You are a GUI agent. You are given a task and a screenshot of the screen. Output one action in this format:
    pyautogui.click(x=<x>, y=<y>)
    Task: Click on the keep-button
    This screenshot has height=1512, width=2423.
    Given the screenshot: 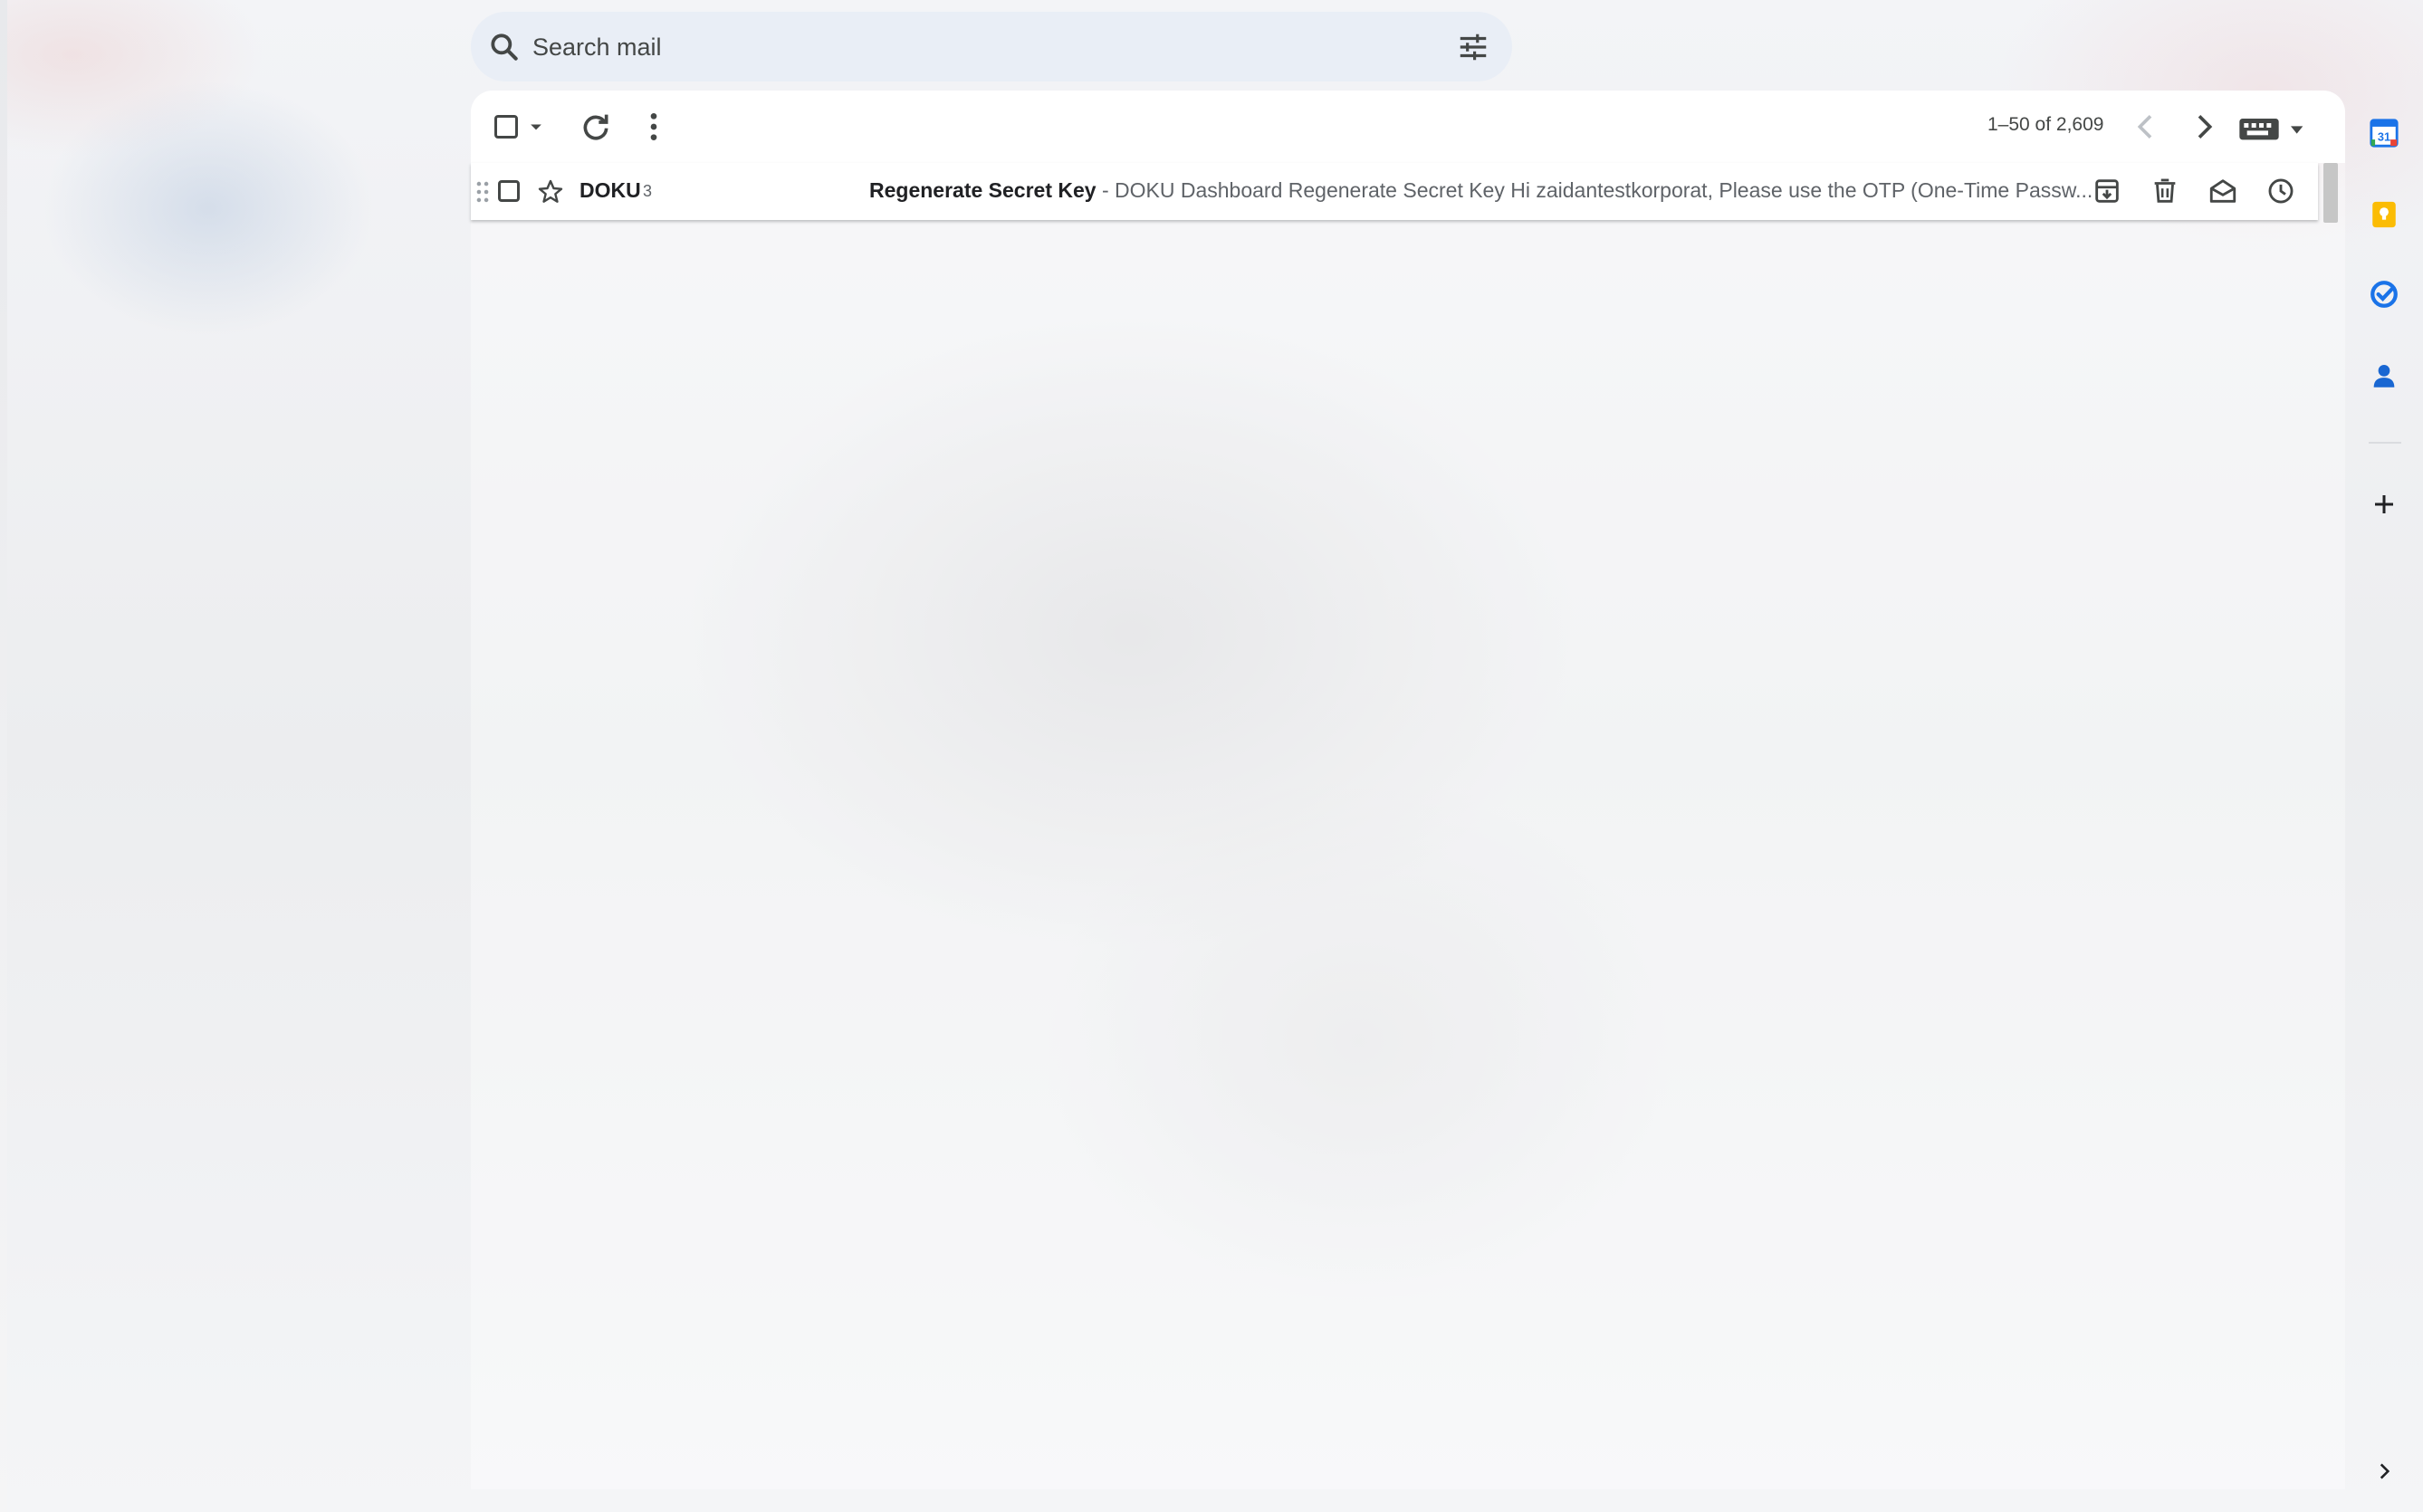 What is the action you would take?
    pyautogui.click(x=2384, y=214)
    